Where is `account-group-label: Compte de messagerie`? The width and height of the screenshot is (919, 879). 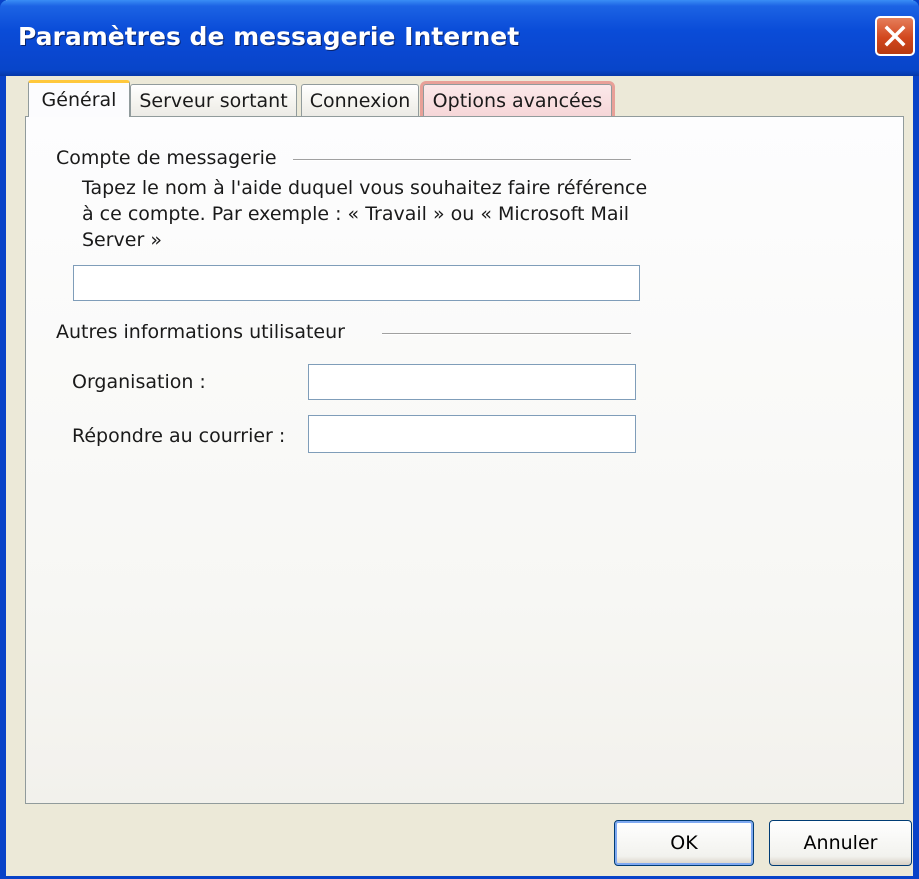 account-group-label: Compte de messagerie is located at coordinates (166, 158).